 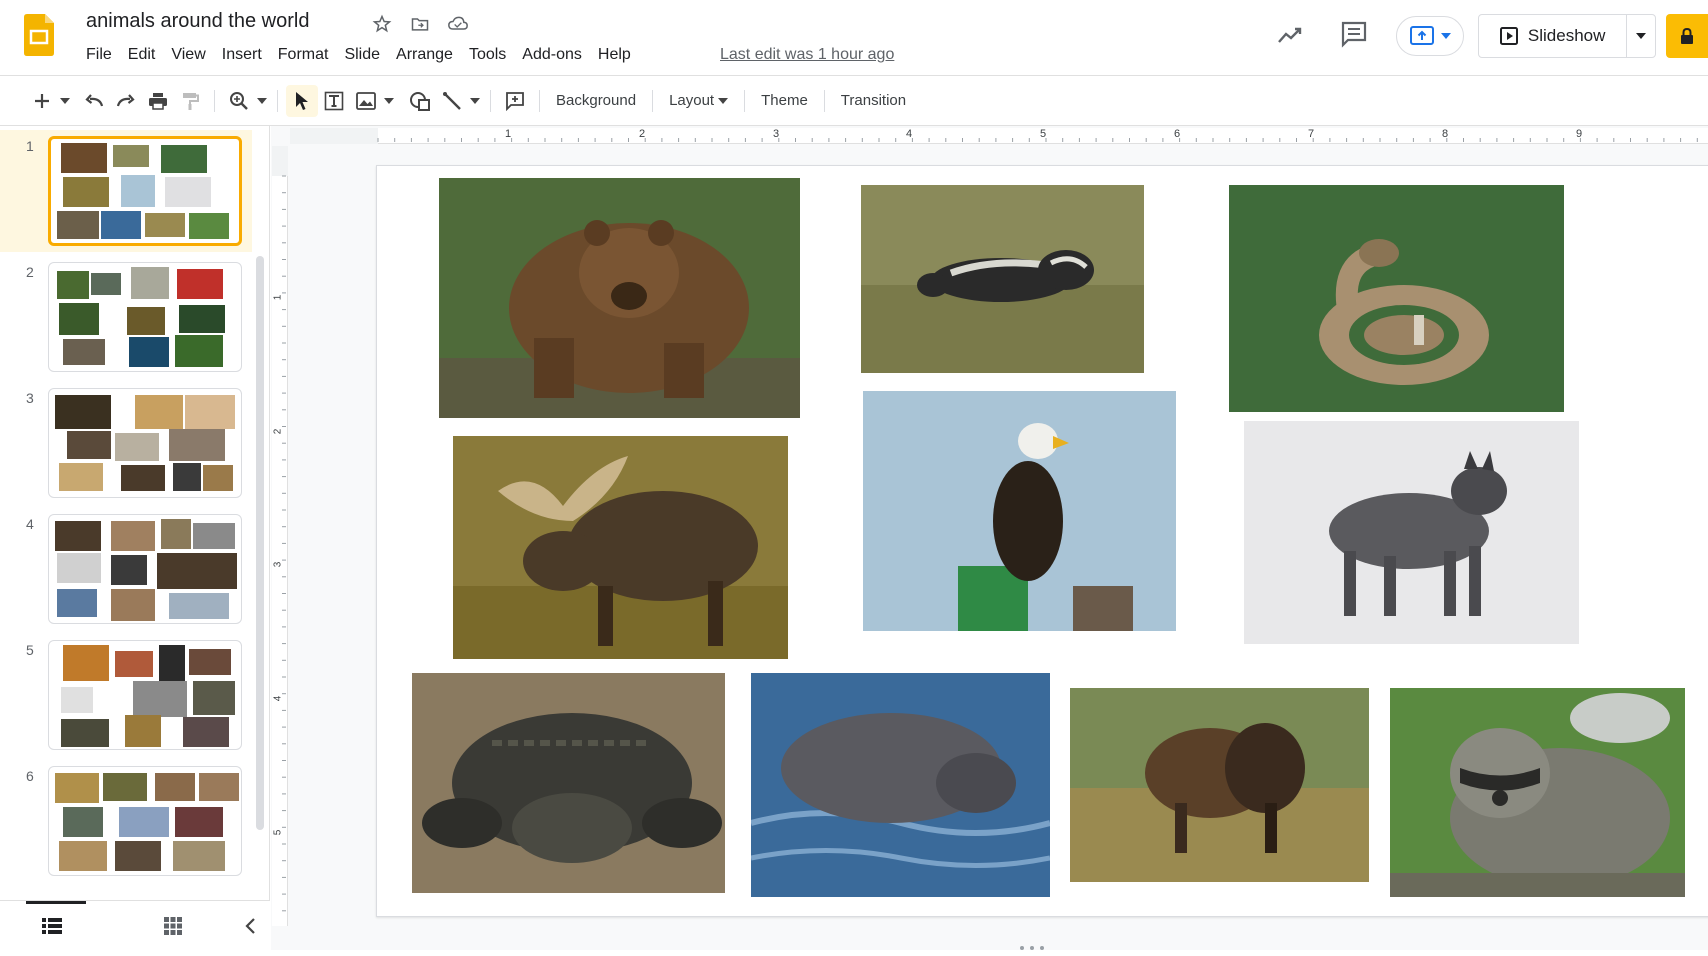 I want to click on ruler-number: 1, so click(x=508, y=134).